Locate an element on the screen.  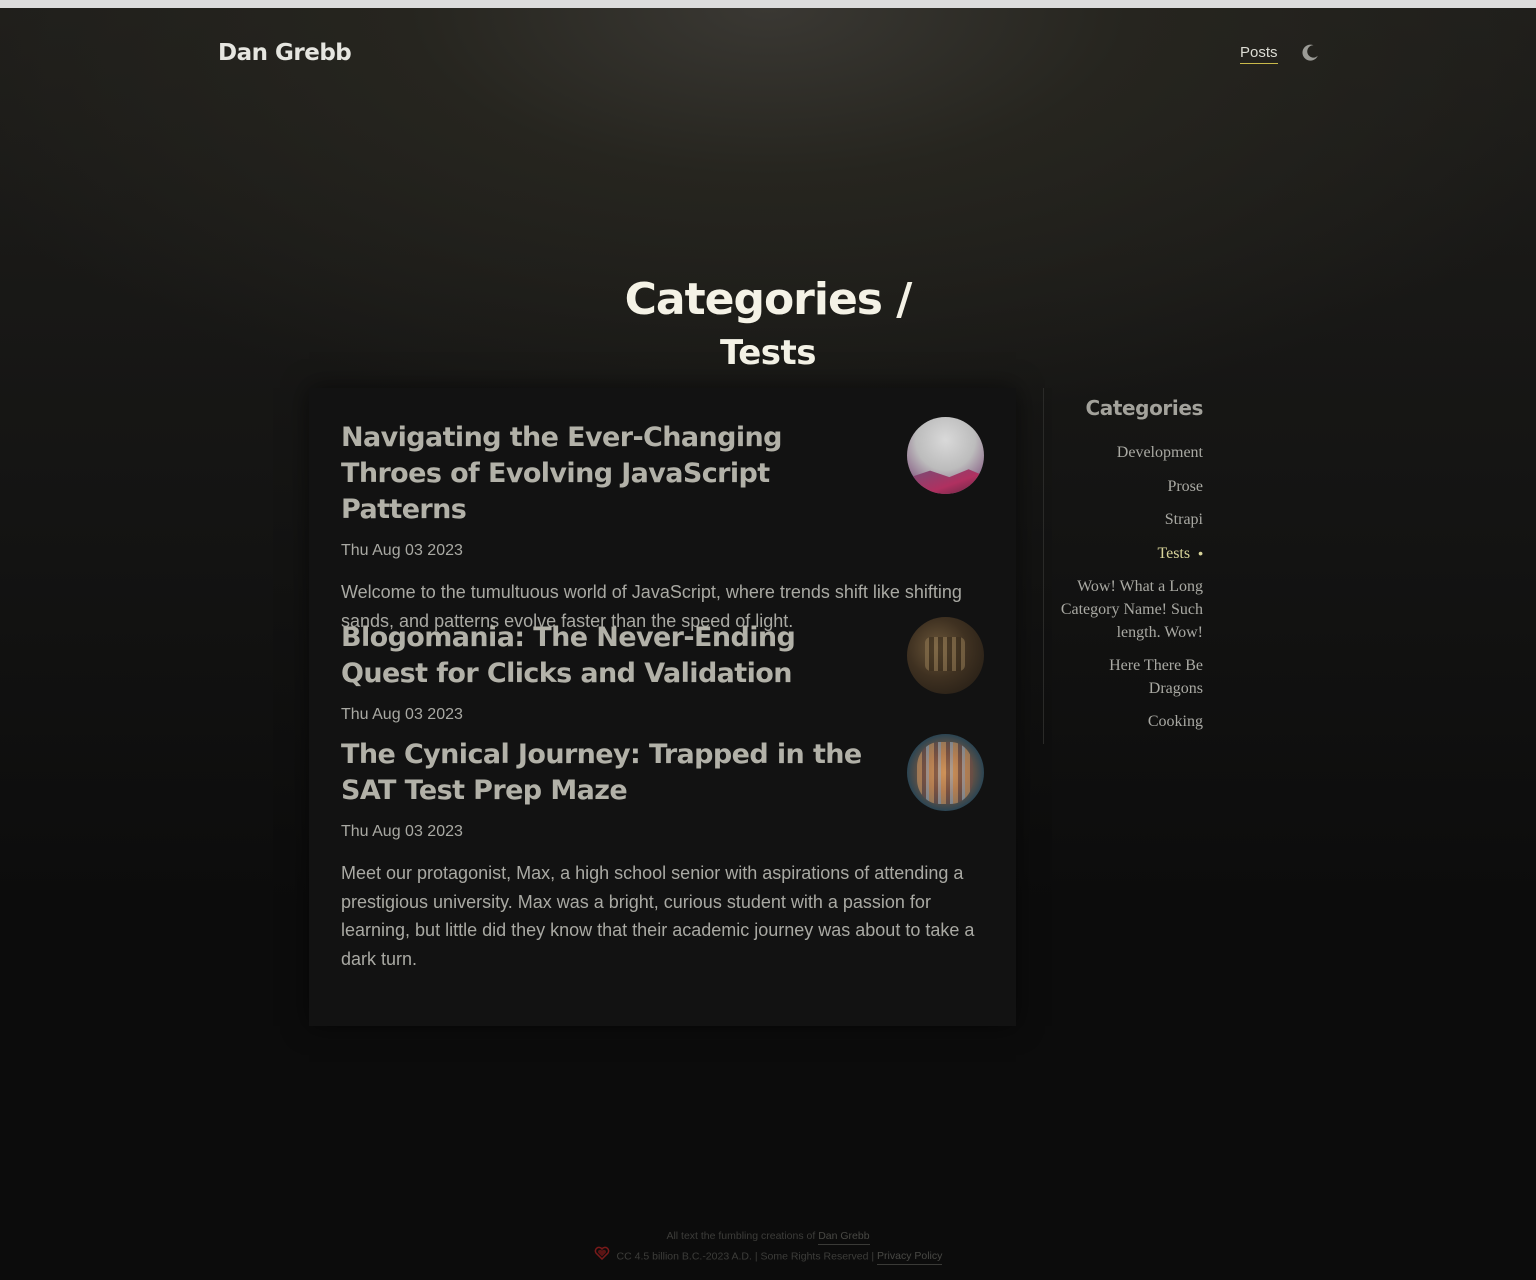
category-item: Cooking is located at coordinates (1128, 722).